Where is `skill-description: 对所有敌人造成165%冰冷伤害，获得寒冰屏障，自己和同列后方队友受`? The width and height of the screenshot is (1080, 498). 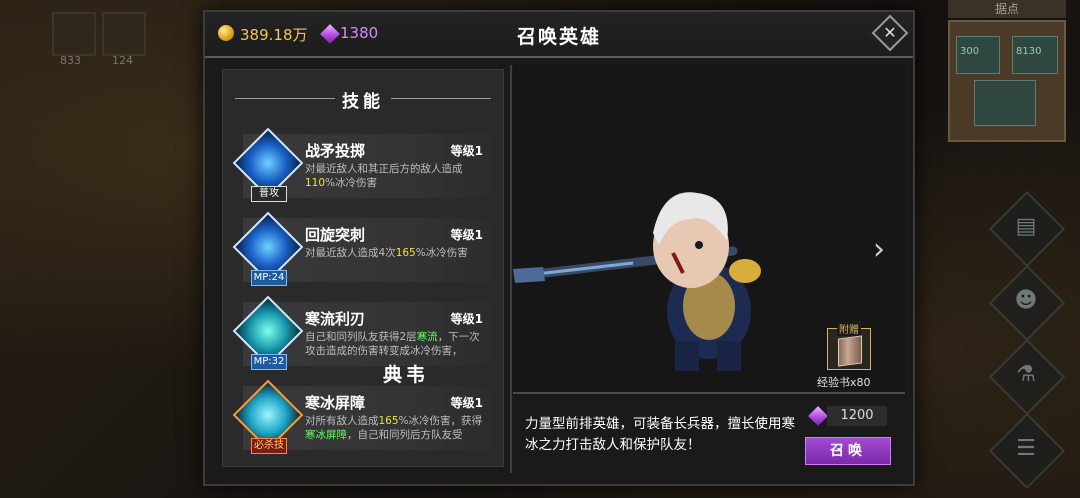
skill-description: 对所有敌人造成165%冰冷伤害，获得寒冰屏障，自己和同列后方队友受 is located at coordinates (394, 428).